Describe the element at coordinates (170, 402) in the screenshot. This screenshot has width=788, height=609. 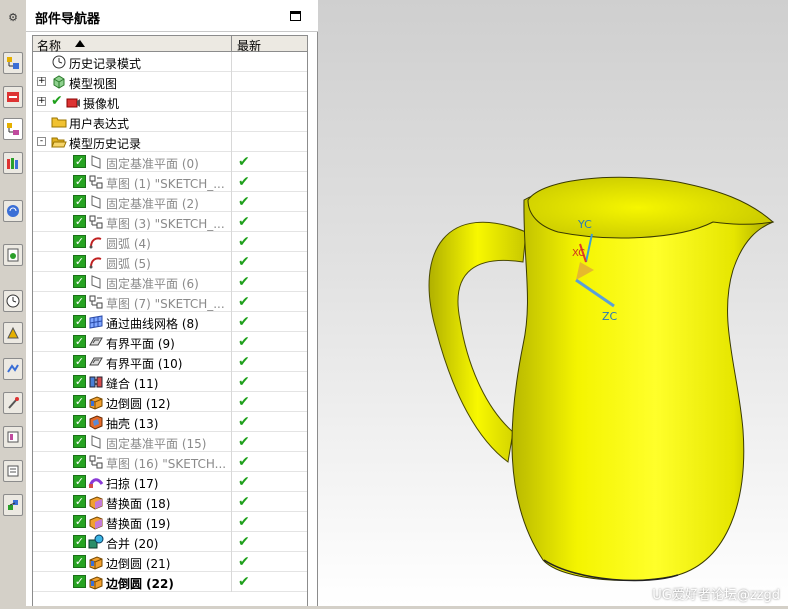
I see `tree-row: ✓ 边倒圆 (12) ✔` at that location.